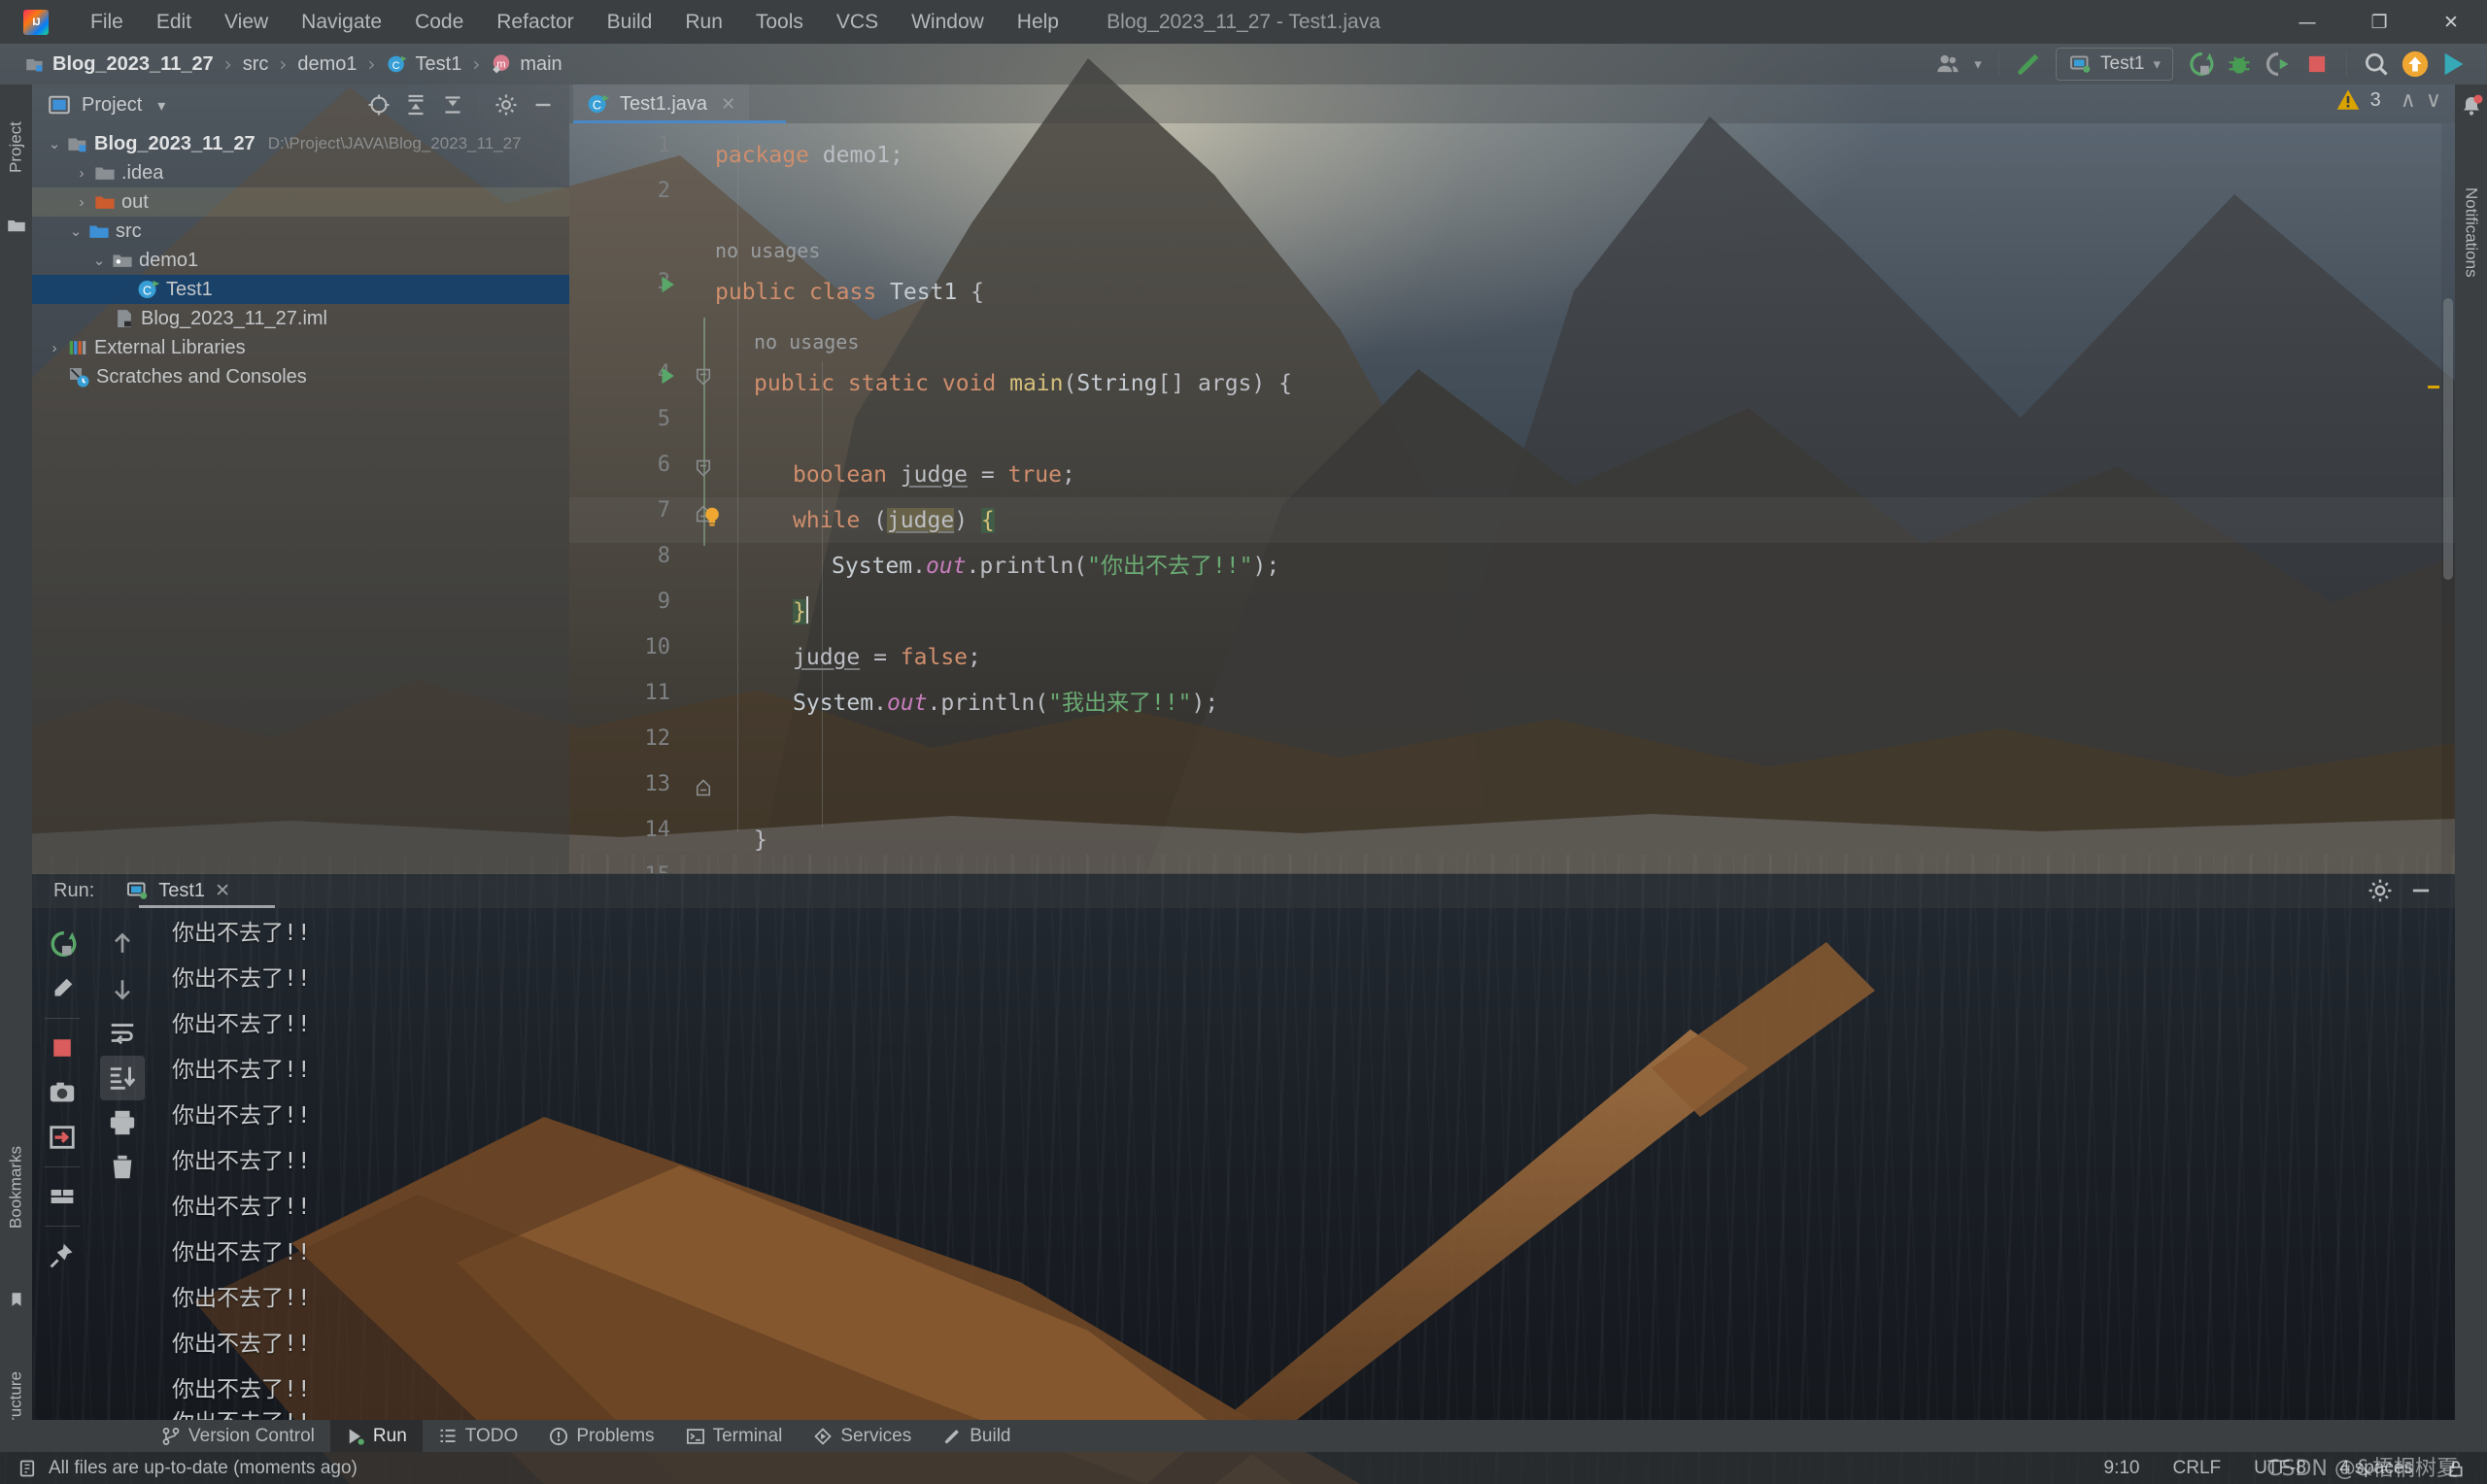 Image resolution: width=2487 pixels, height=1484 pixels. Describe the element at coordinates (415, 104) in the screenshot. I see `expand-all-icon` at that location.